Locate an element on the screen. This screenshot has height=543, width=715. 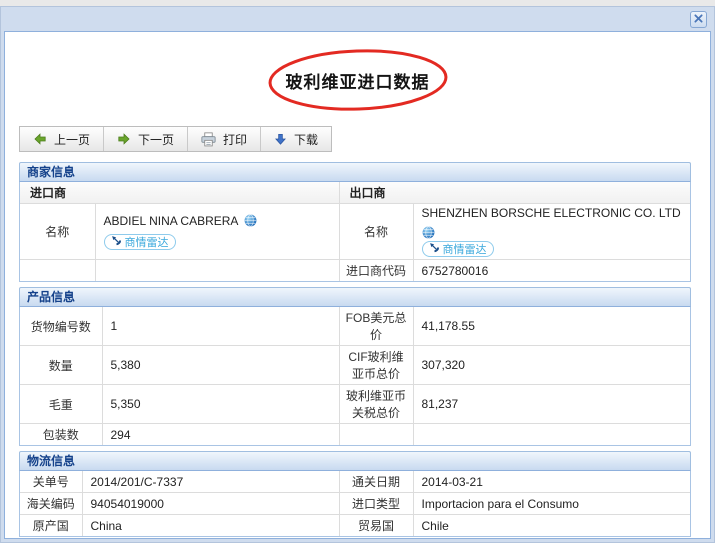
field-label: 包装数 is located at coordinates (61, 434).